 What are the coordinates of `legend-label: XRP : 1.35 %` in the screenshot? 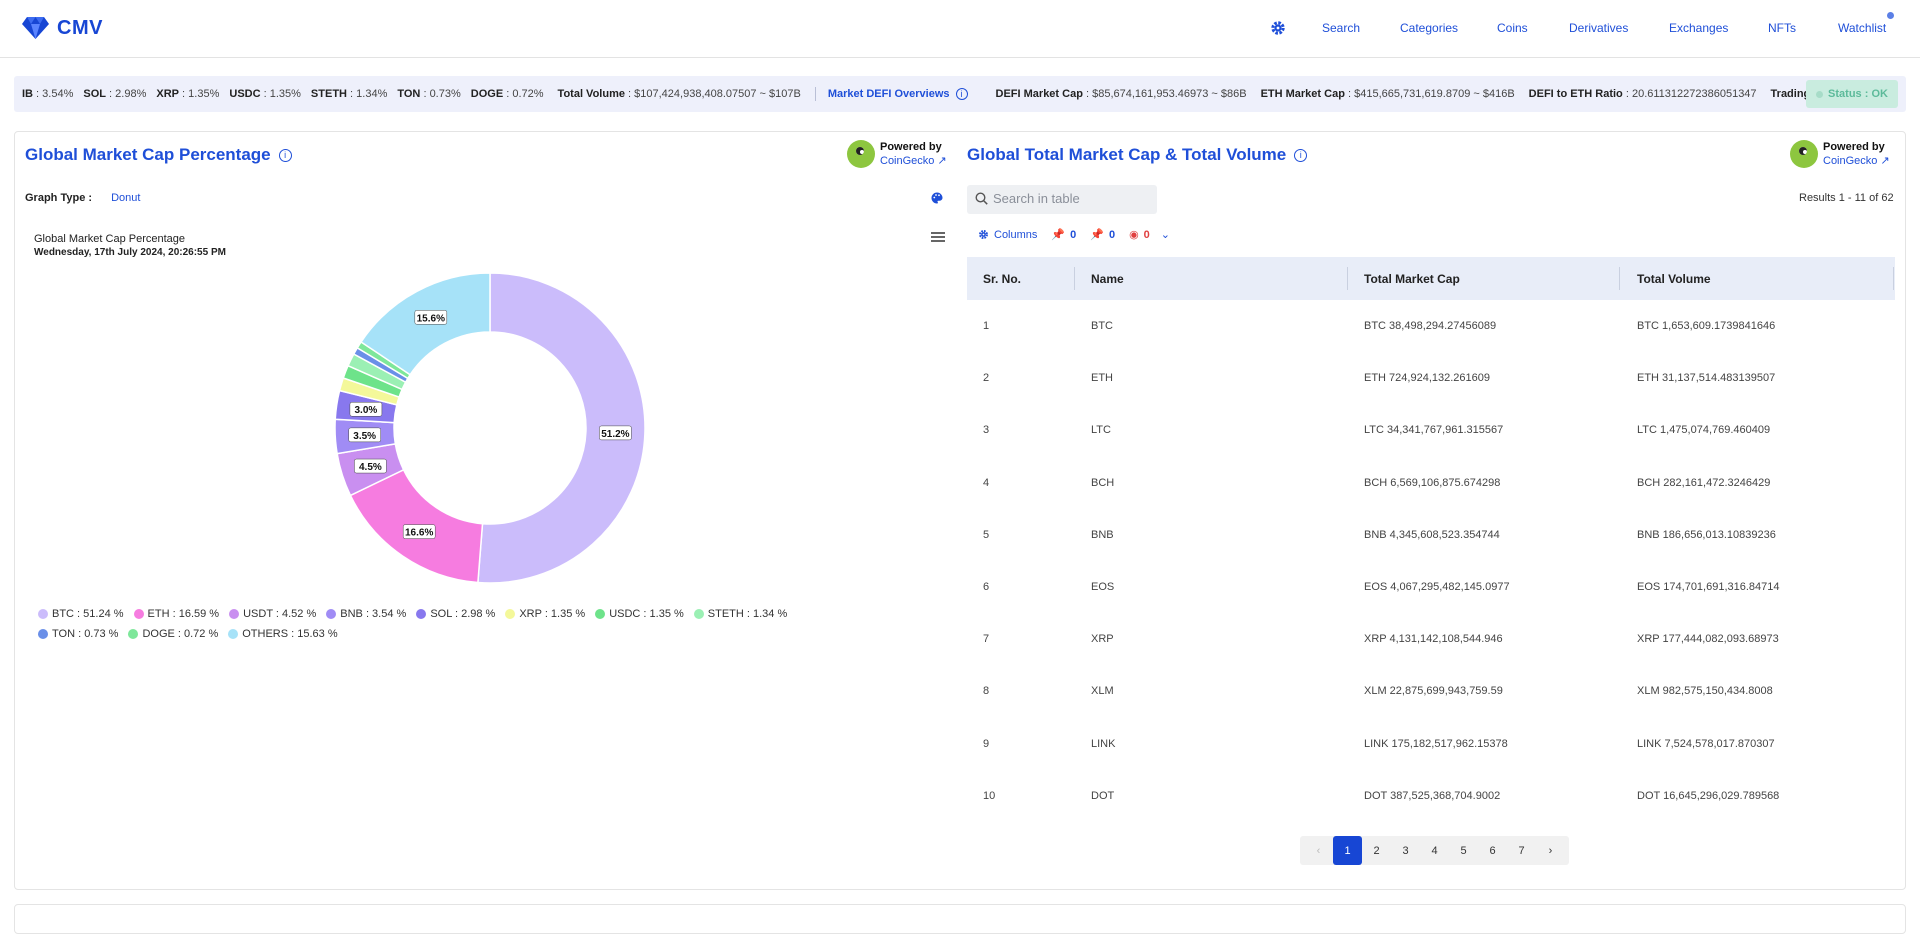 It's located at (552, 614).